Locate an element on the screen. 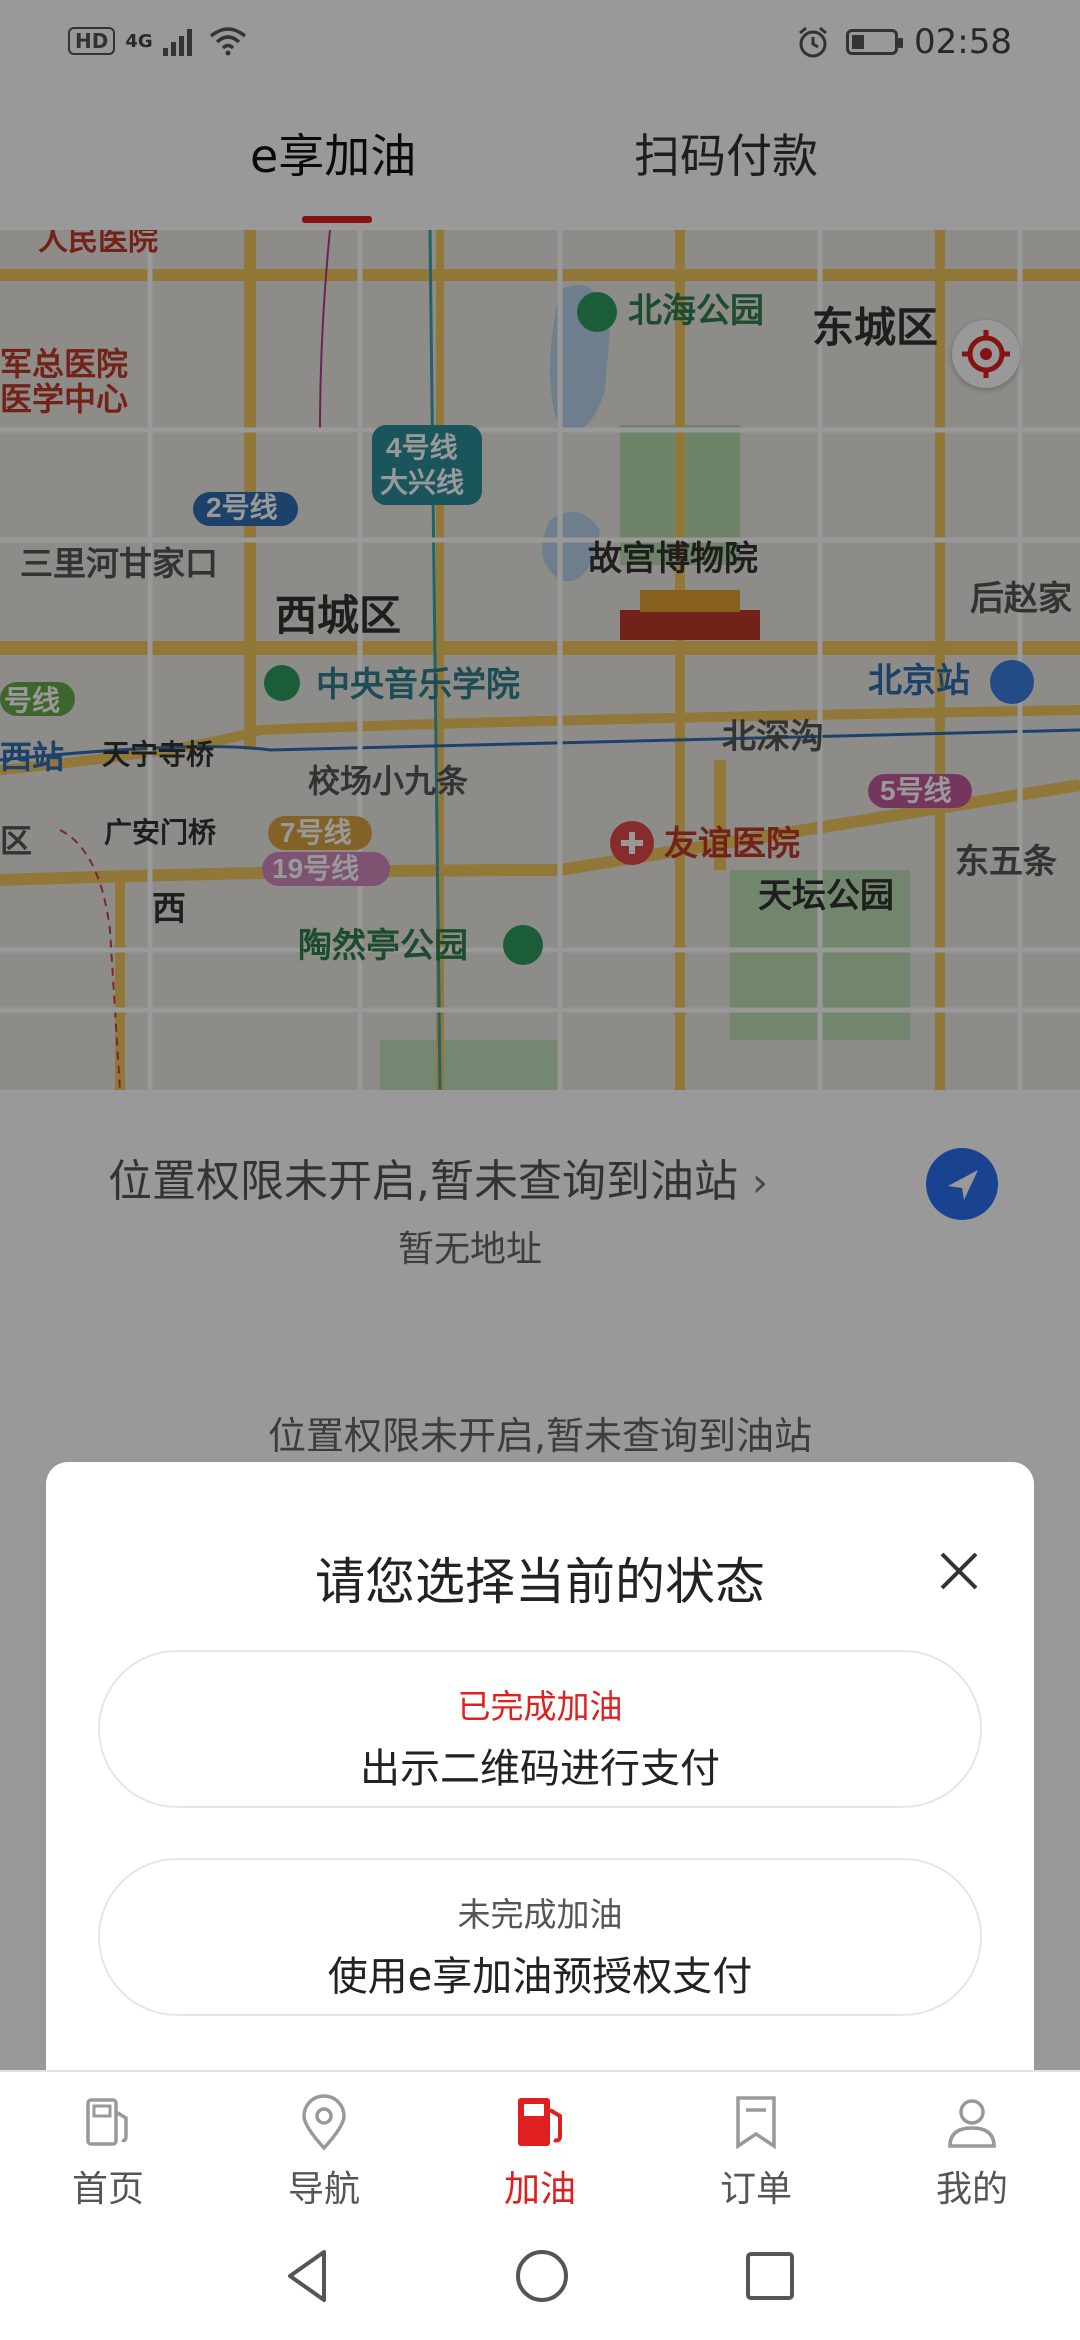 The height and width of the screenshot is (2340, 1080). bottom-navigation: 首页 导航 加油 订单 我的 is located at coordinates (540, 2146).